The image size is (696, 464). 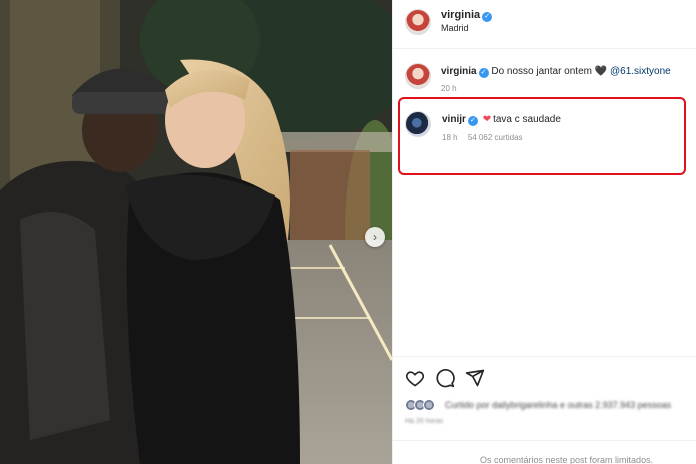 What do you see at coordinates (544, 48) in the screenshot?
I see `header-divider` at bounding box center [544, 48].